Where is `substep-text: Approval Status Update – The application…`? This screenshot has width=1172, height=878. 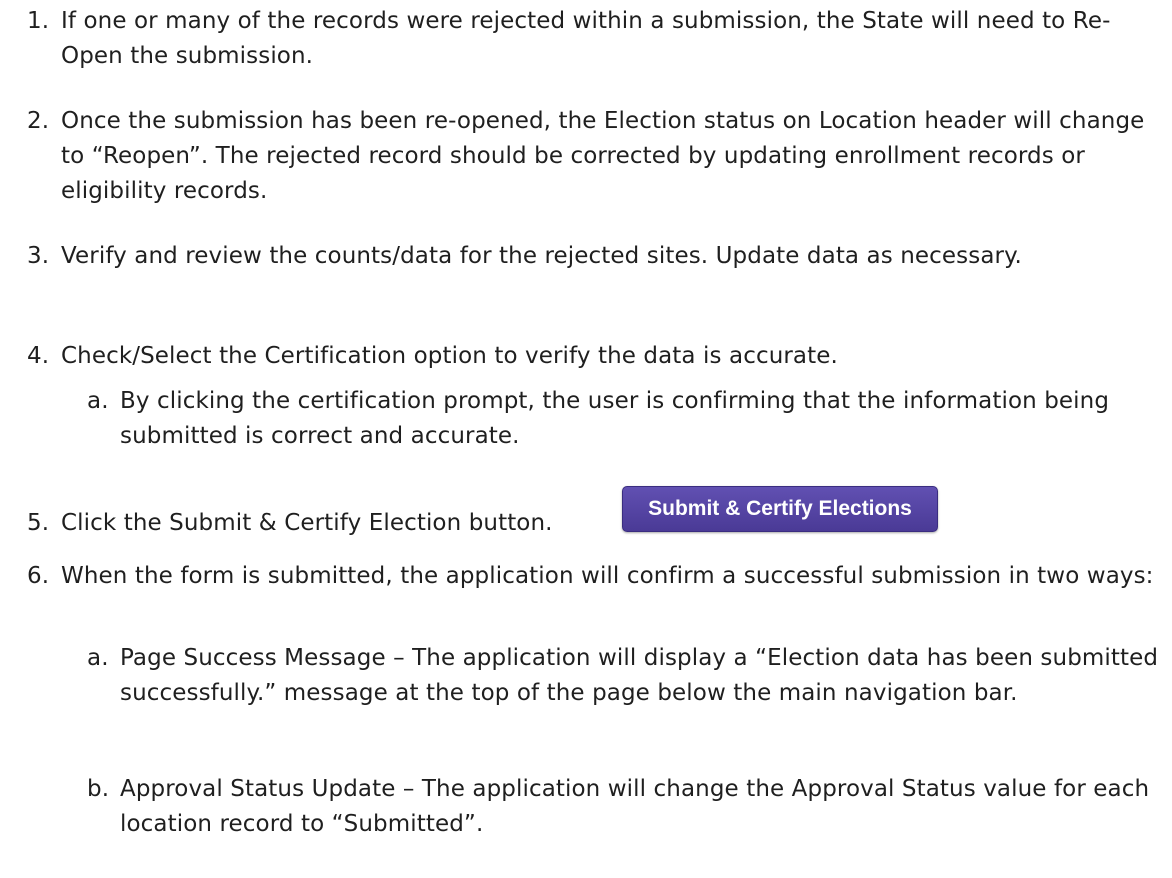 substep-text: Approval Status Update – The application… is located at coordinates (635, 806).